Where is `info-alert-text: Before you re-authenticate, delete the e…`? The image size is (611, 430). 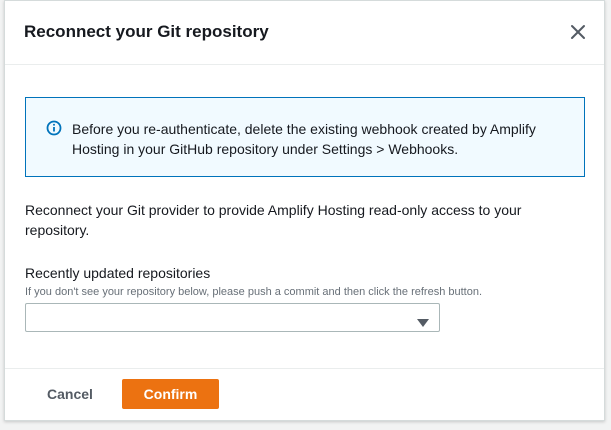
info-alert-text: Before you re-authenticate, delete the e… is located at coordinates (304, 139).